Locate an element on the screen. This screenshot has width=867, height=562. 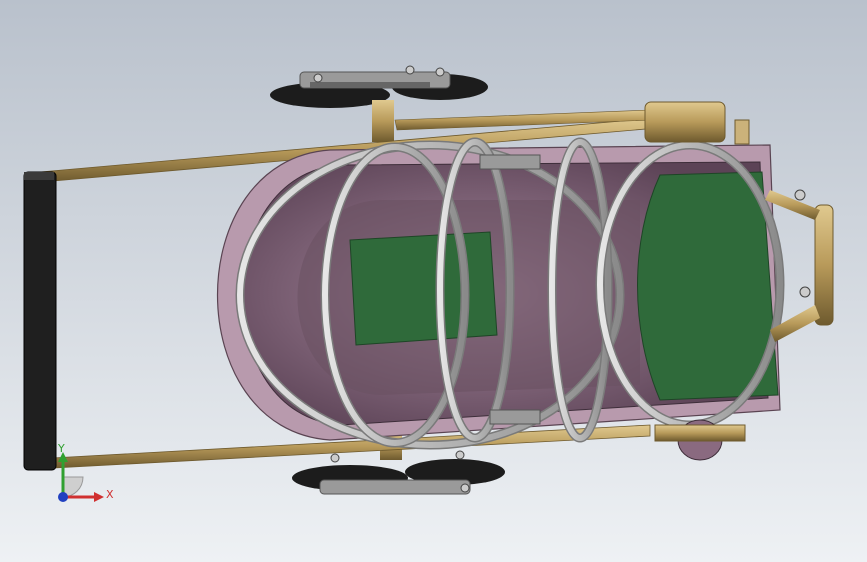
axis-label-y: Y is located at coordinates (61, 448).